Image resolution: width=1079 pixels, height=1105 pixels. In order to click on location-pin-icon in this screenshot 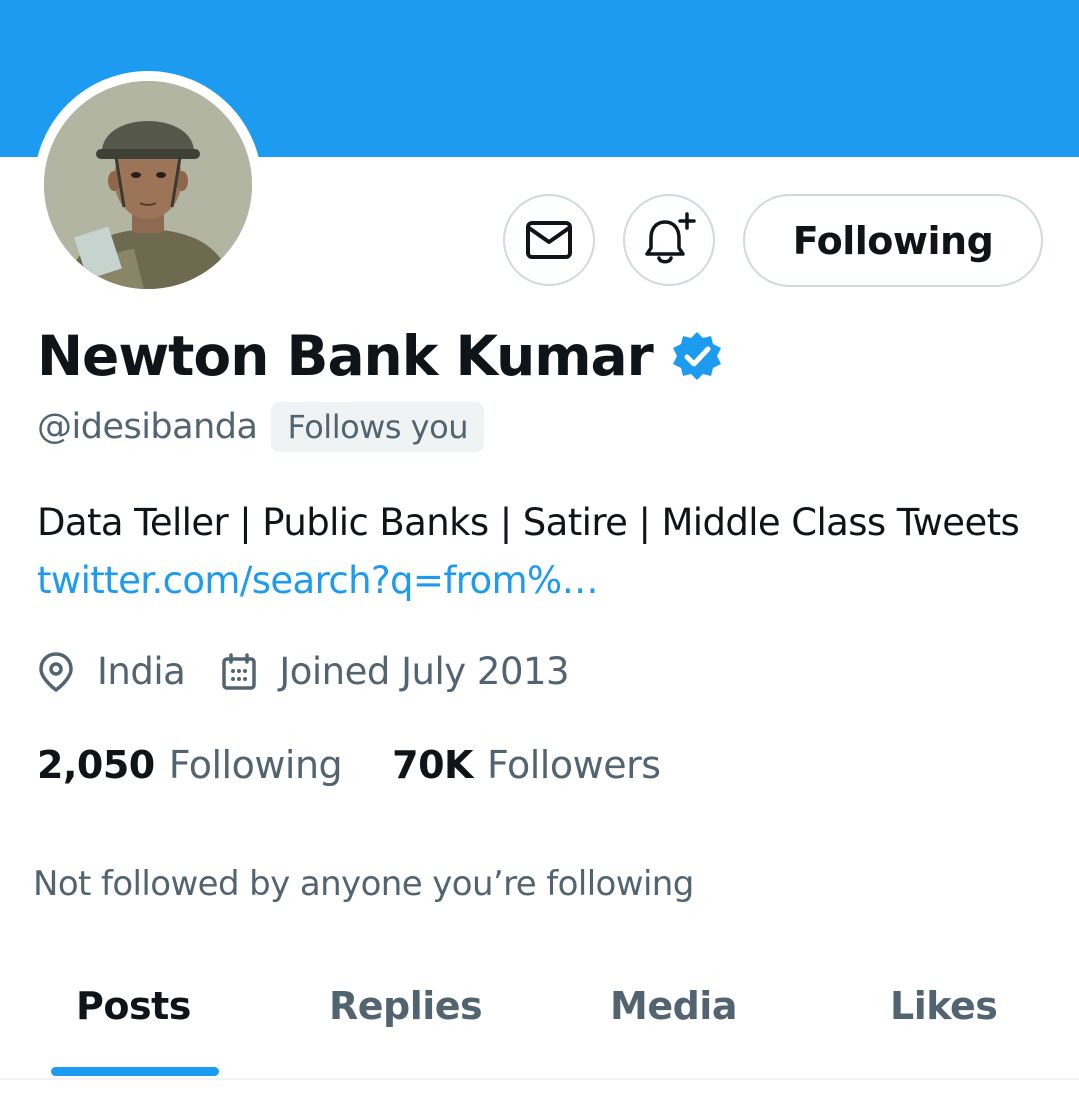, I will do `click(56, 671)`.